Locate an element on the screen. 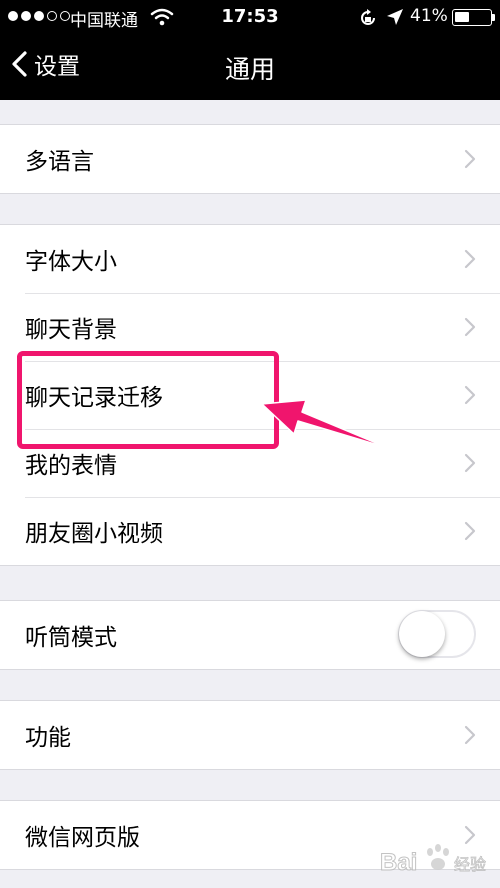  menu-item-label: 我的表情 is located at coordinates (71, 466).